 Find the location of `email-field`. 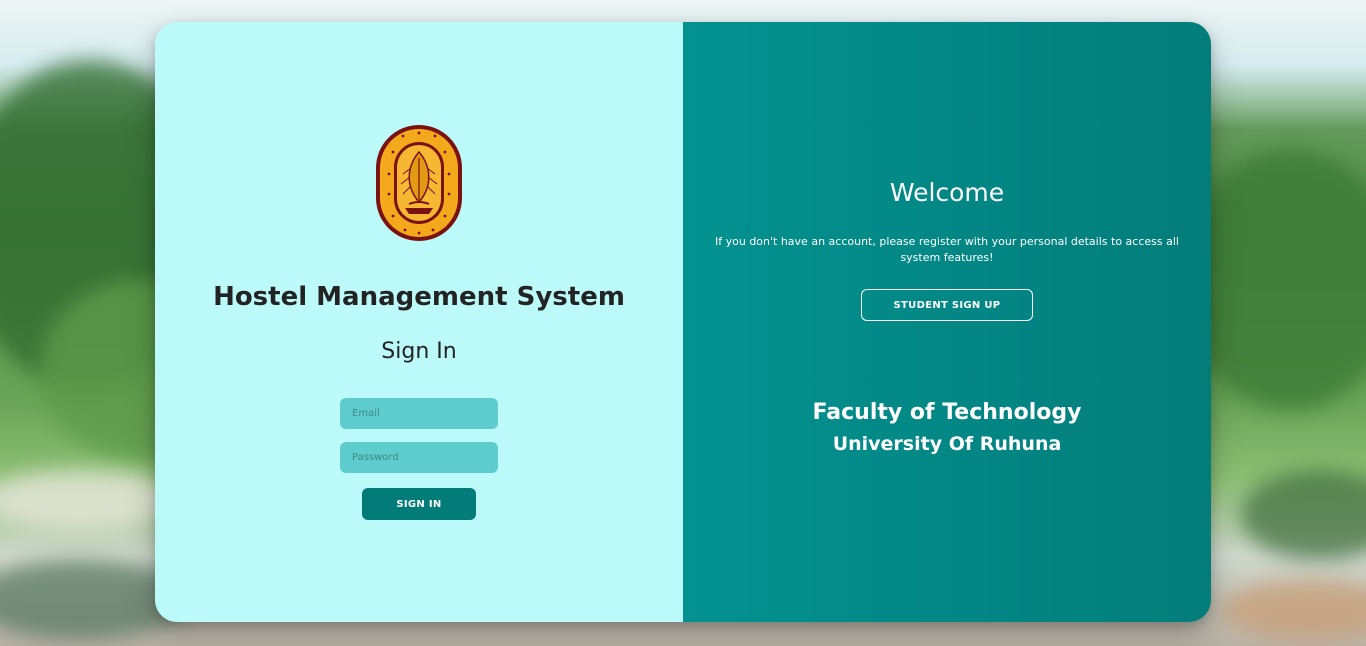

email-field is located at coordinates (419, 413).